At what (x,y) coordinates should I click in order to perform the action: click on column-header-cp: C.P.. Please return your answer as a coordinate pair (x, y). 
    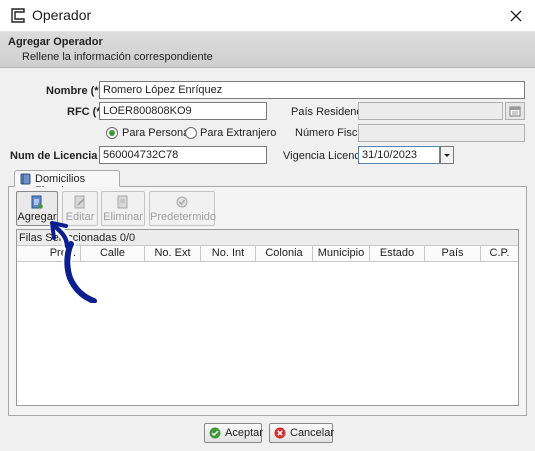
    Looking at the image, I should click on (499, 253).